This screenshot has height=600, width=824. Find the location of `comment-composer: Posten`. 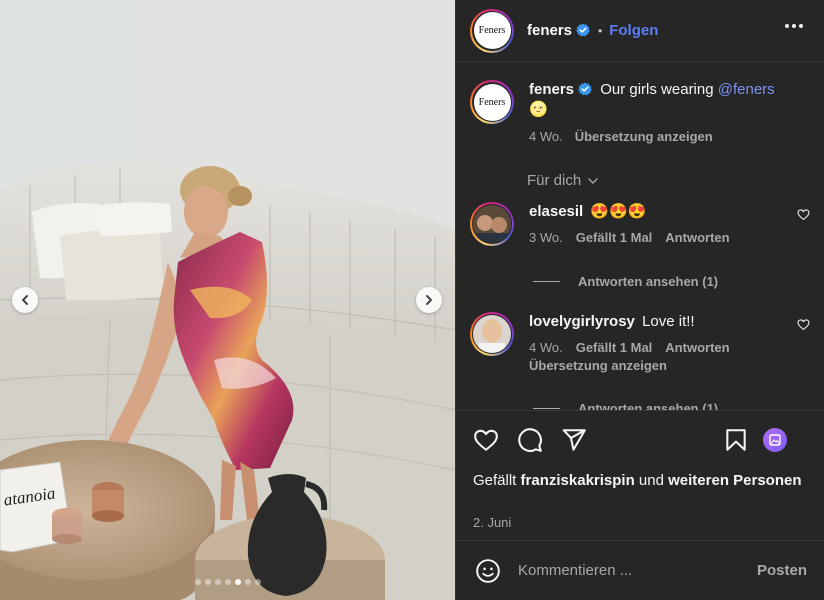

comment-composer: Posten is located at coordinates (640, 570).